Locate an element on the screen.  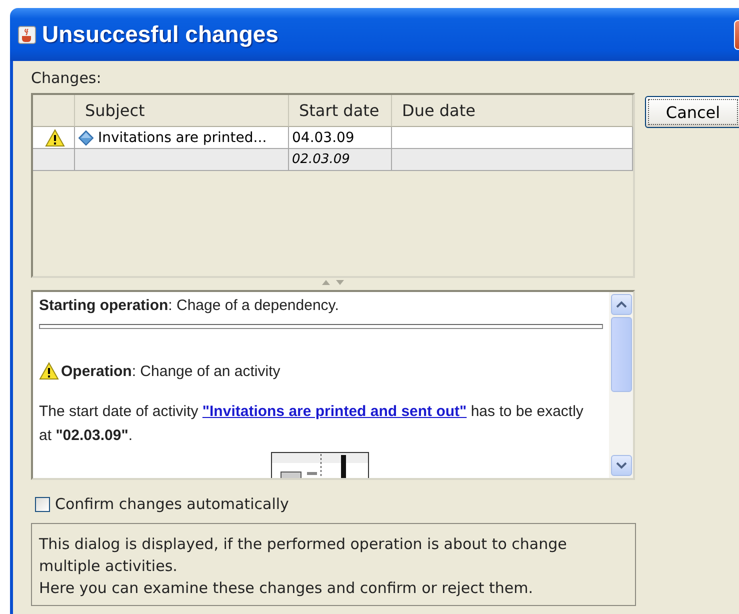
column-header is located at coordinates (54, 111).